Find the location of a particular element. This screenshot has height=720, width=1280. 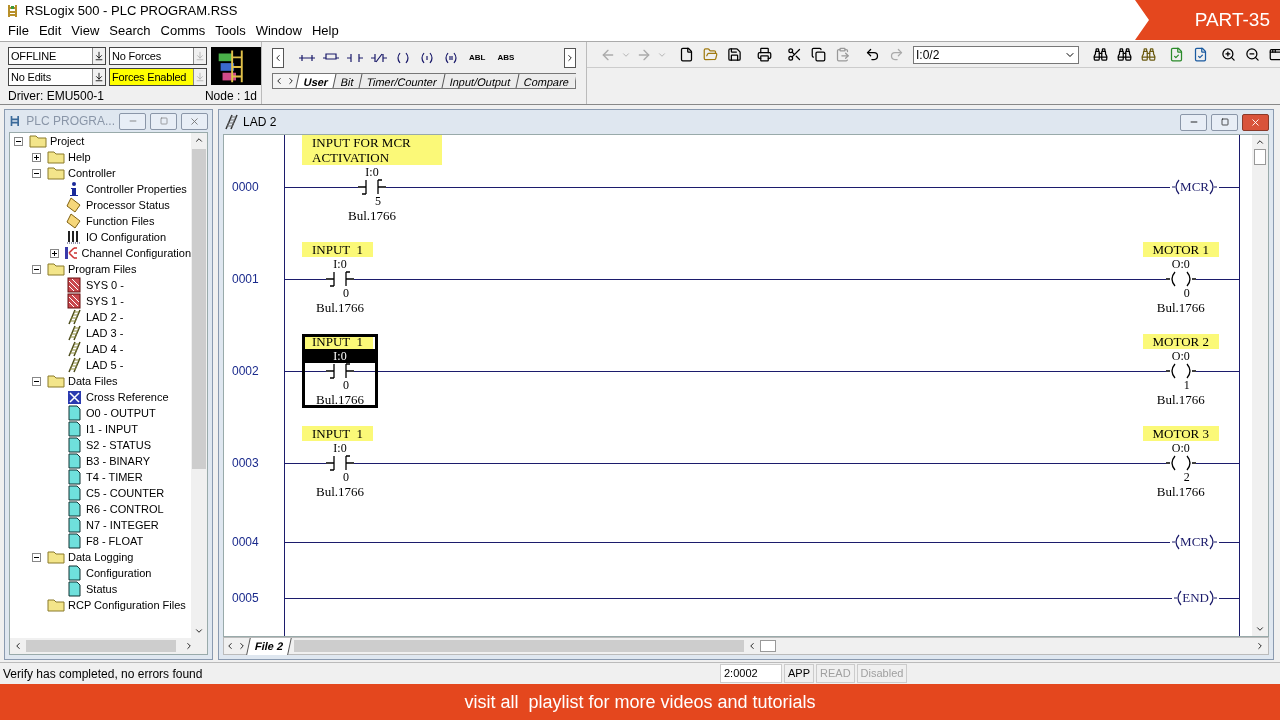

branch-icon is located at coordinates (307, 58).